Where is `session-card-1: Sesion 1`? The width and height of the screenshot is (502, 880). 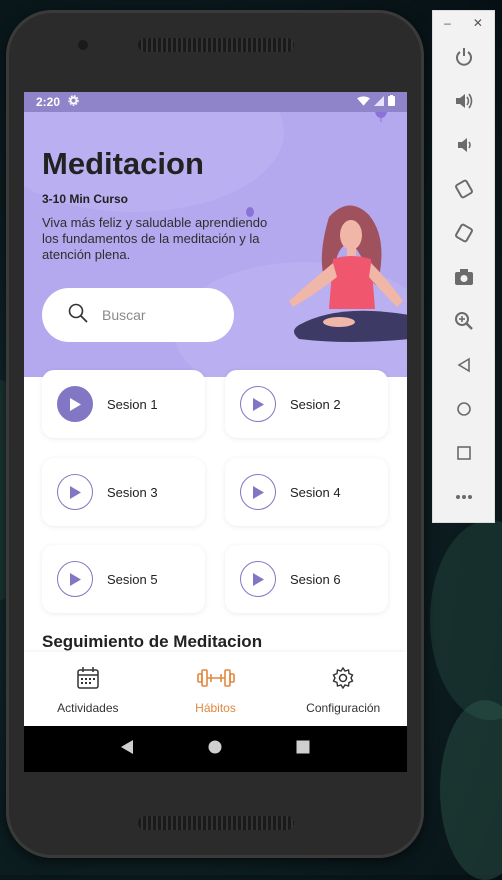 session-card-1: Sesion 1 is located at coordinates (123, 404).